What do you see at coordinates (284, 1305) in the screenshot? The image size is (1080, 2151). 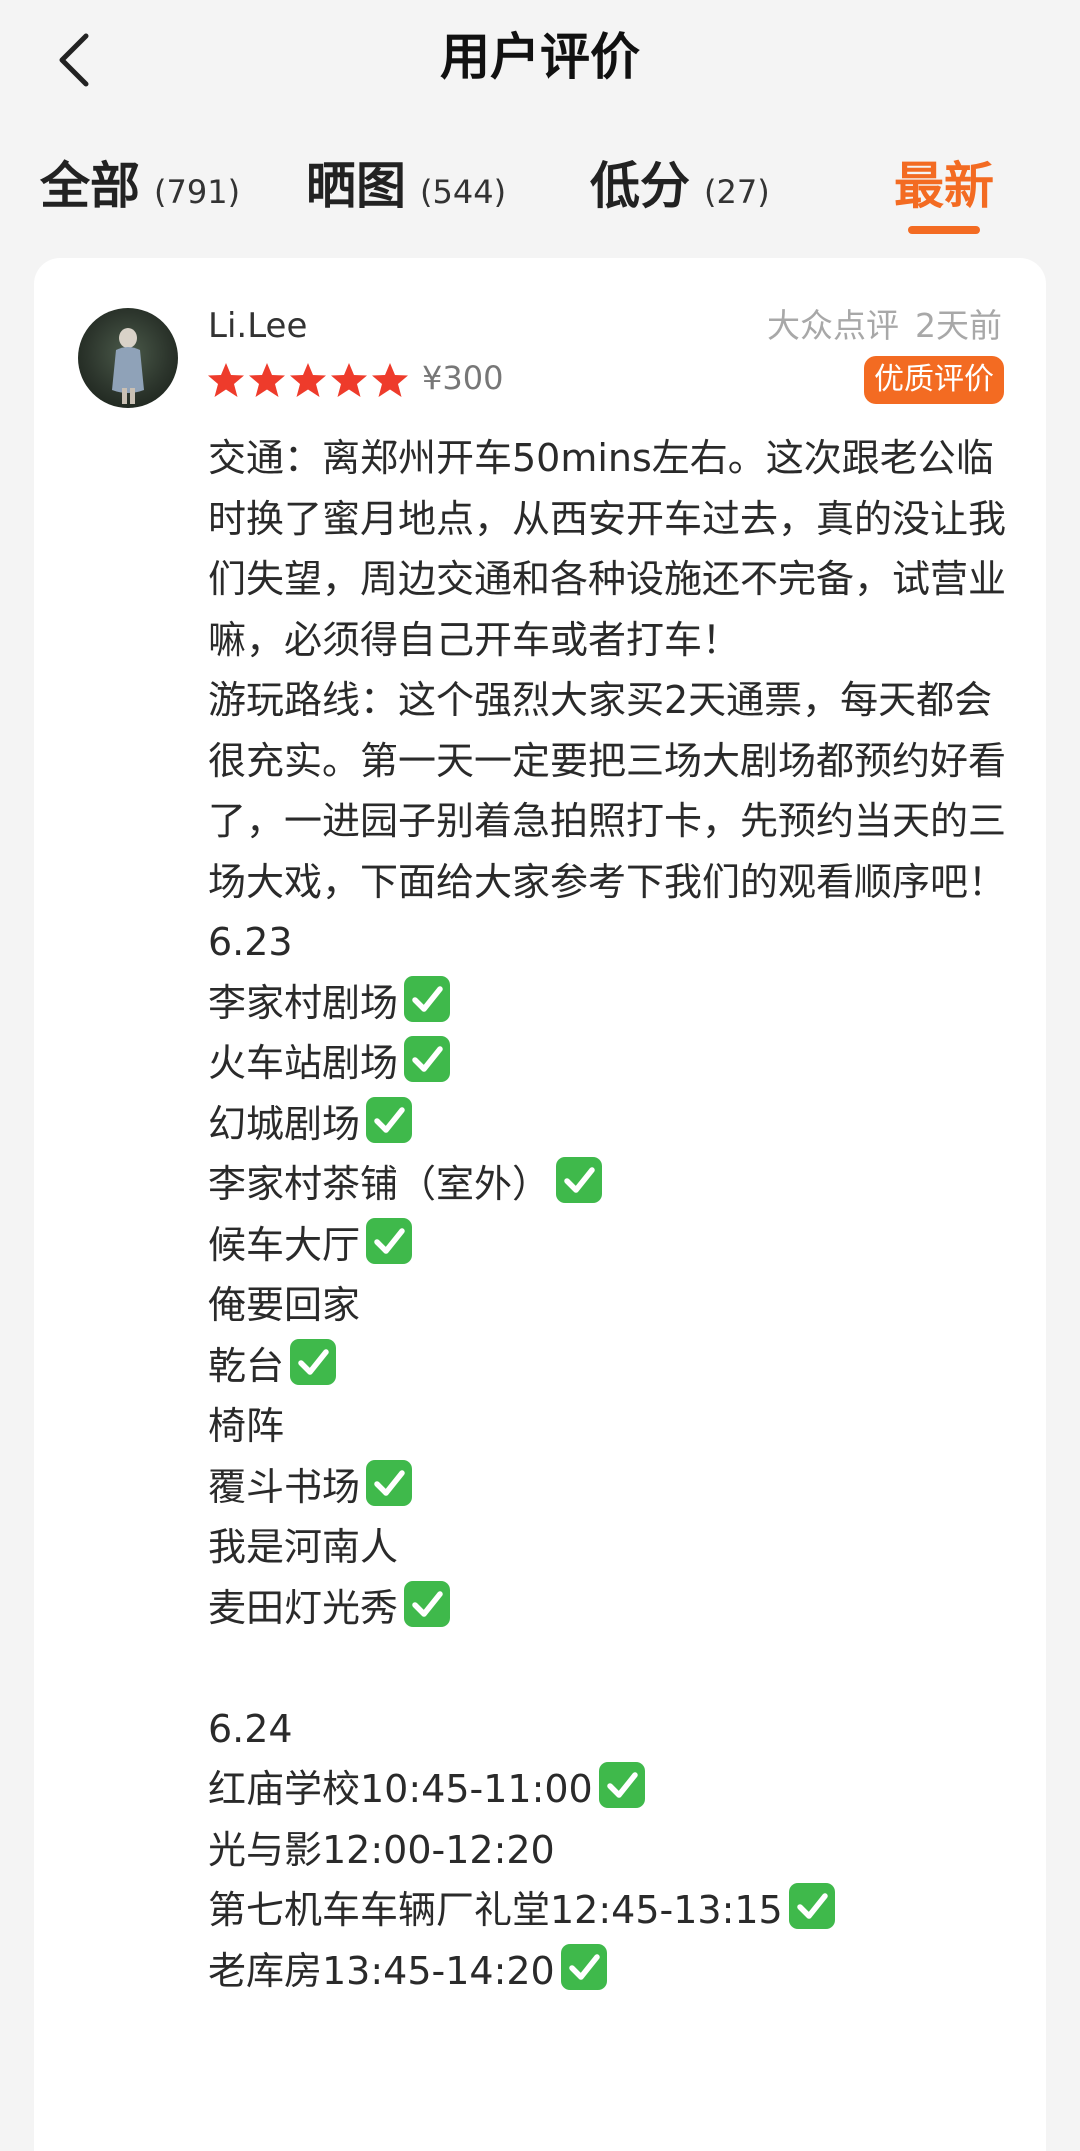 I see `itinerary-item-text: 俺要回家` at bounding box center [284, 1305].